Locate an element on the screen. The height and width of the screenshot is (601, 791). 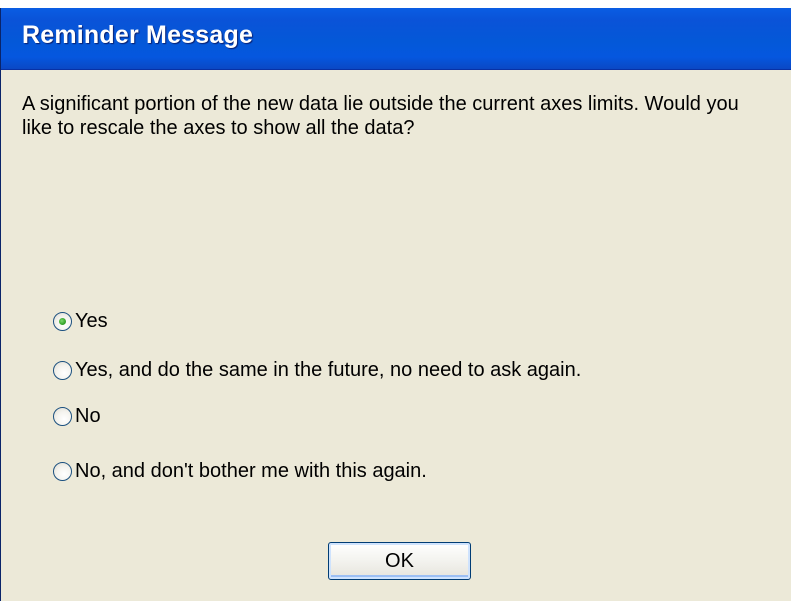
radio-selected-dot-icon is located at coordinates (62, 321).